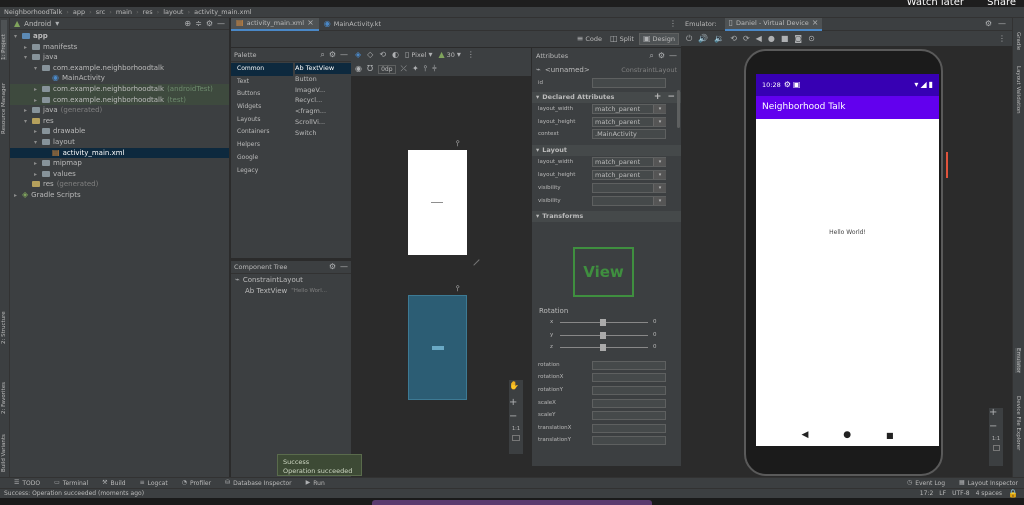  I want to click on blueprint-textview, so click(438, 348).